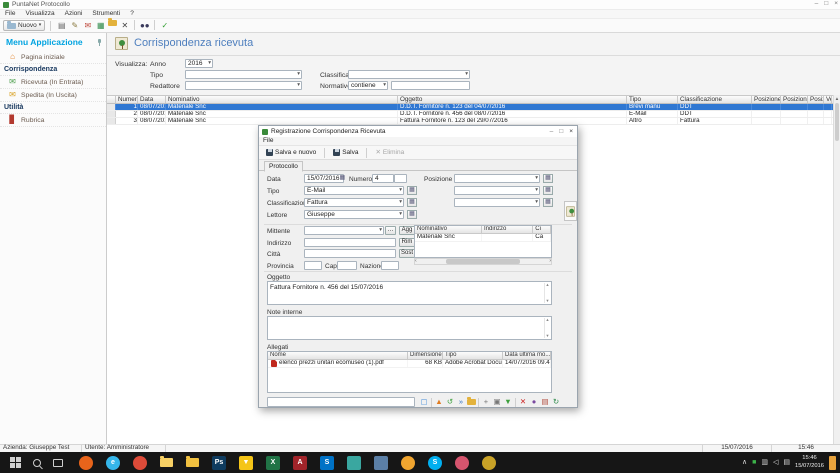  Describe the element at coordinates (341, 402) in the screenshot. I see `attachment-name-input` at that location.